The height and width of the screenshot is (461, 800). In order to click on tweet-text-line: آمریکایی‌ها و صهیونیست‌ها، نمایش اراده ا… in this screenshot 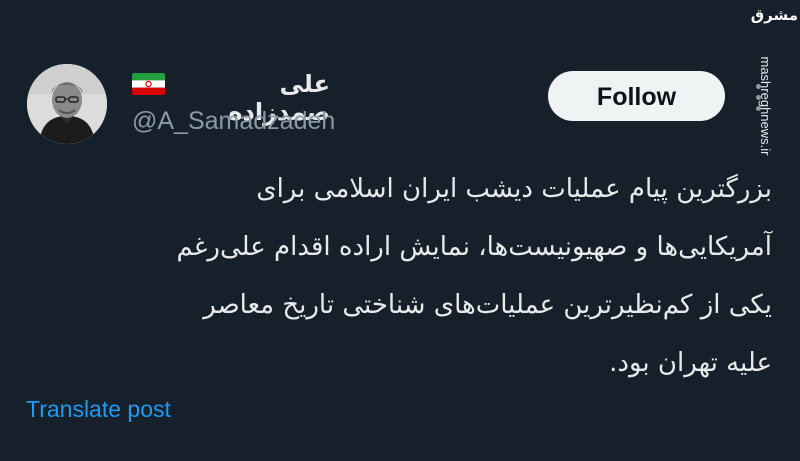, I will do `click(474, 247)`.